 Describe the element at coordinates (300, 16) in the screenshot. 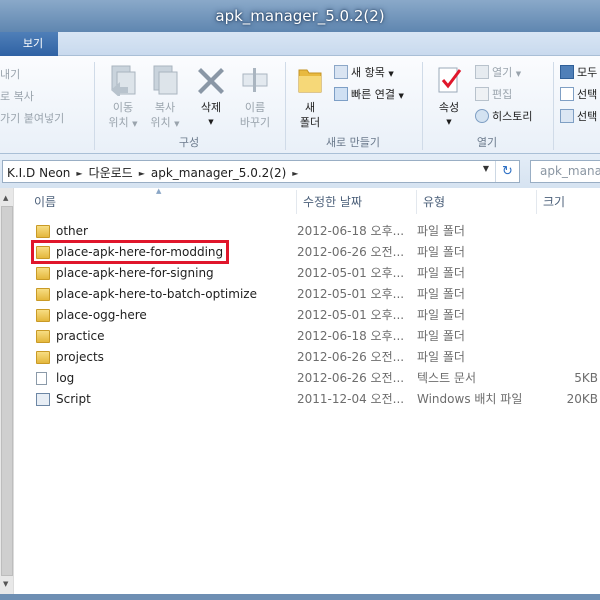

I see `title-bar: apk_manager_5.0.2(2)` at that location.